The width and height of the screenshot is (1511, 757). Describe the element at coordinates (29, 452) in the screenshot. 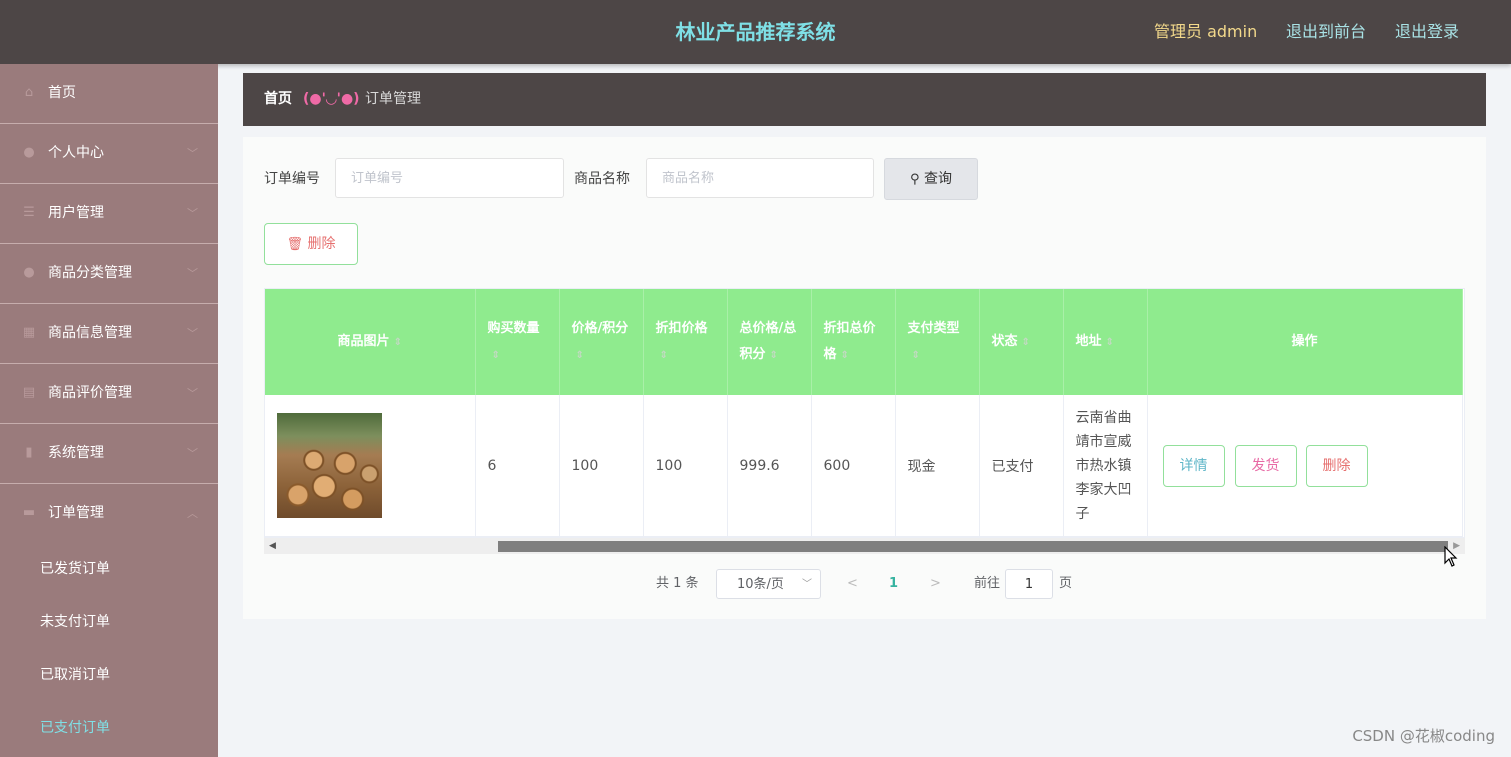

I see `bar-chart-icon: ▮` at that location.